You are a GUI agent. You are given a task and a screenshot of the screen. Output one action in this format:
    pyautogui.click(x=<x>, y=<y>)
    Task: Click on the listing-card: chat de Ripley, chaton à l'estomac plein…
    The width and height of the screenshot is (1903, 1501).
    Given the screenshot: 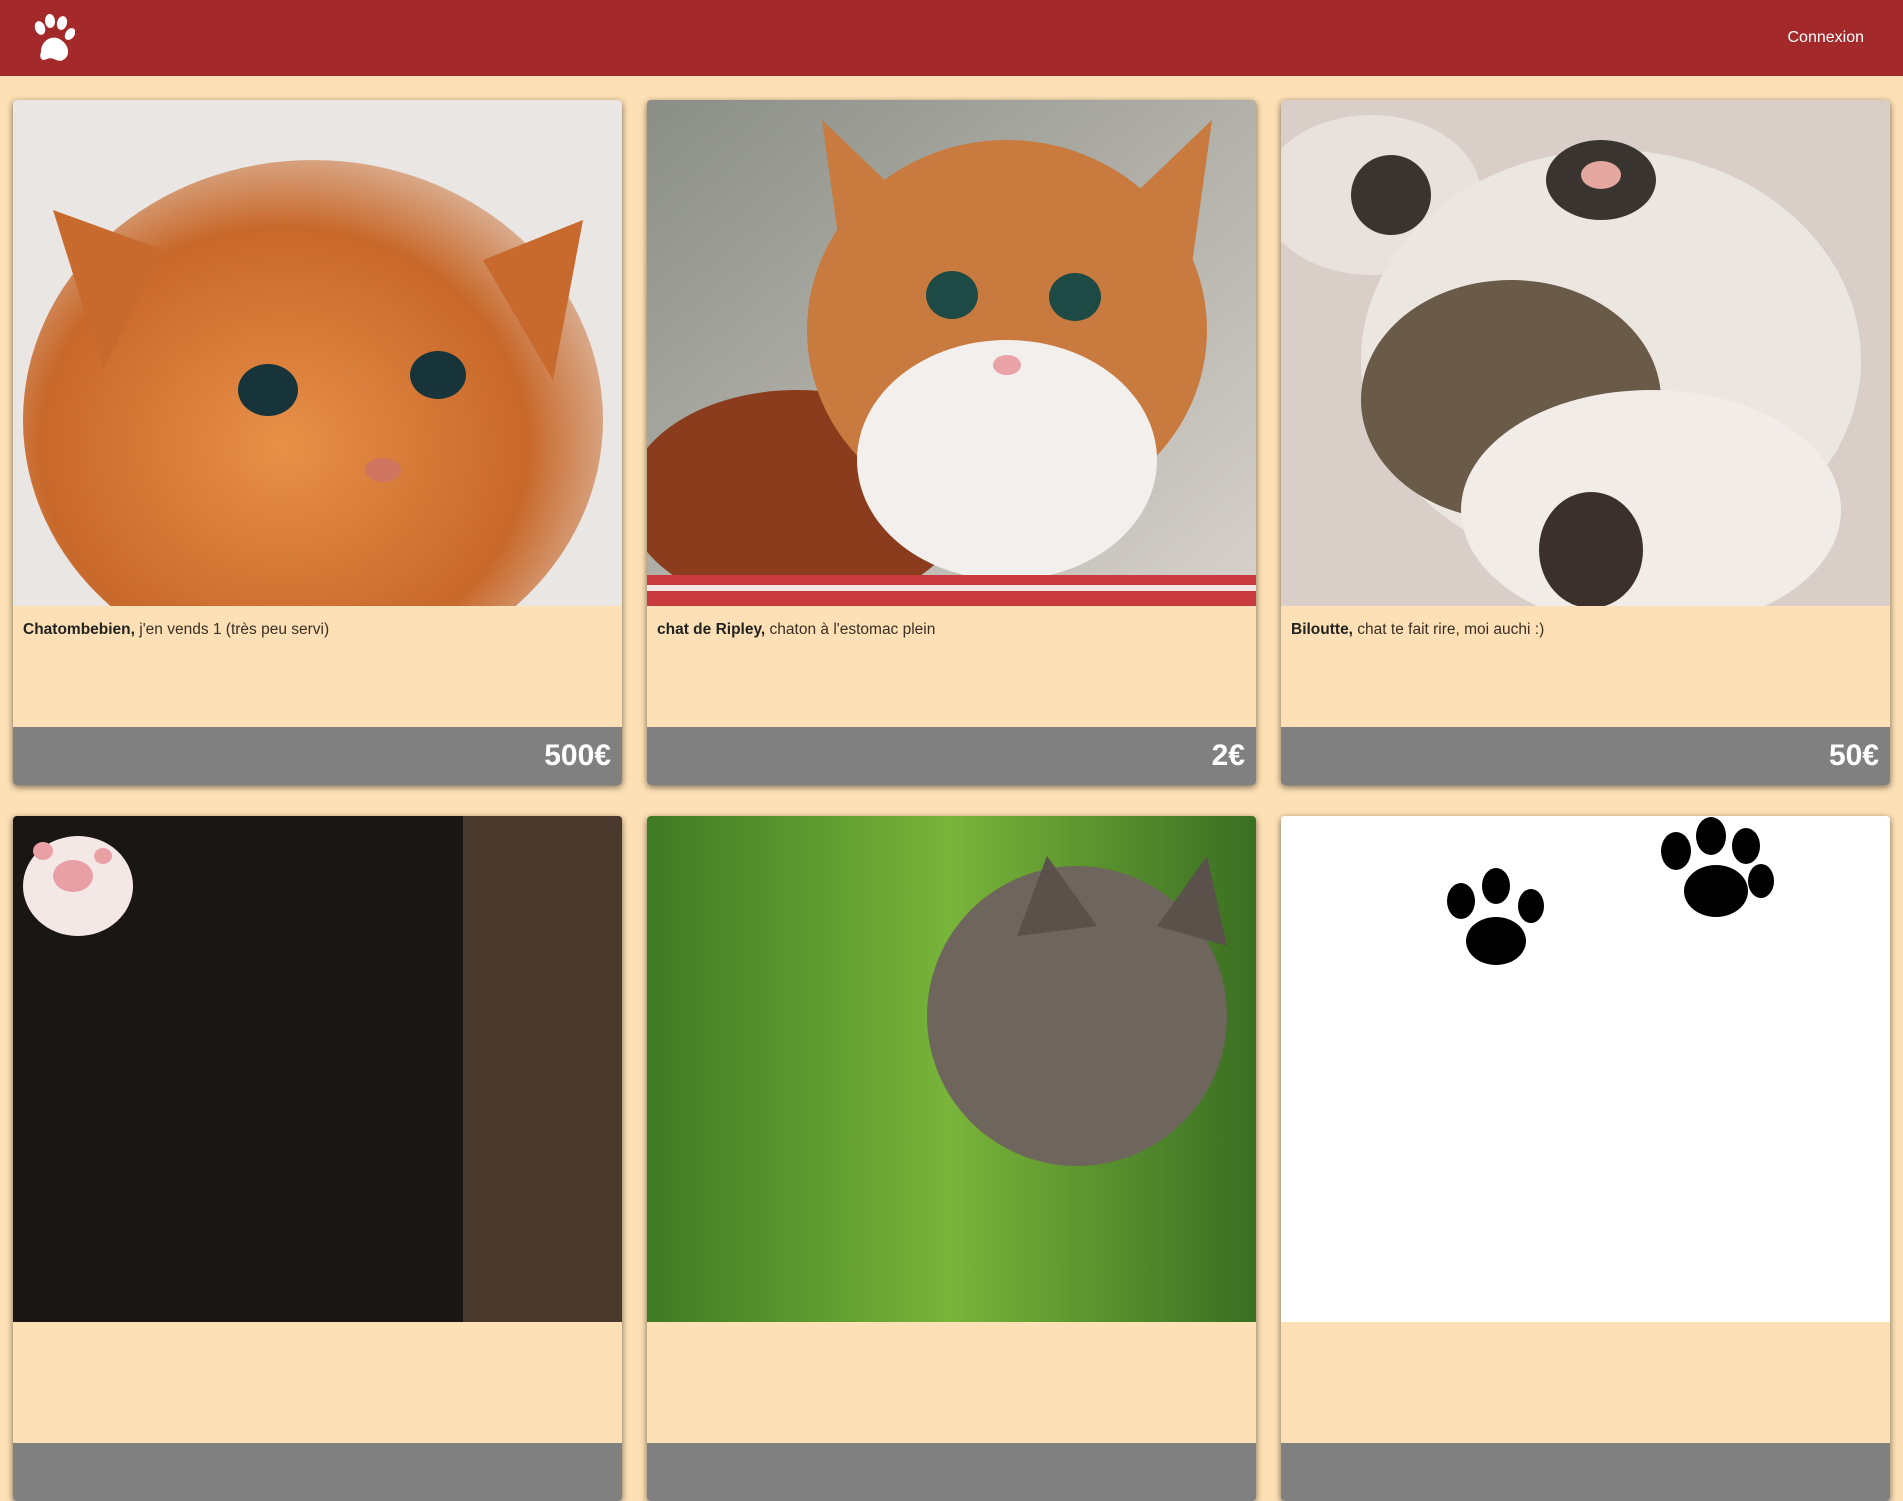 What is the action you would take?
    pyautogui.click(x=951, y=442)
    